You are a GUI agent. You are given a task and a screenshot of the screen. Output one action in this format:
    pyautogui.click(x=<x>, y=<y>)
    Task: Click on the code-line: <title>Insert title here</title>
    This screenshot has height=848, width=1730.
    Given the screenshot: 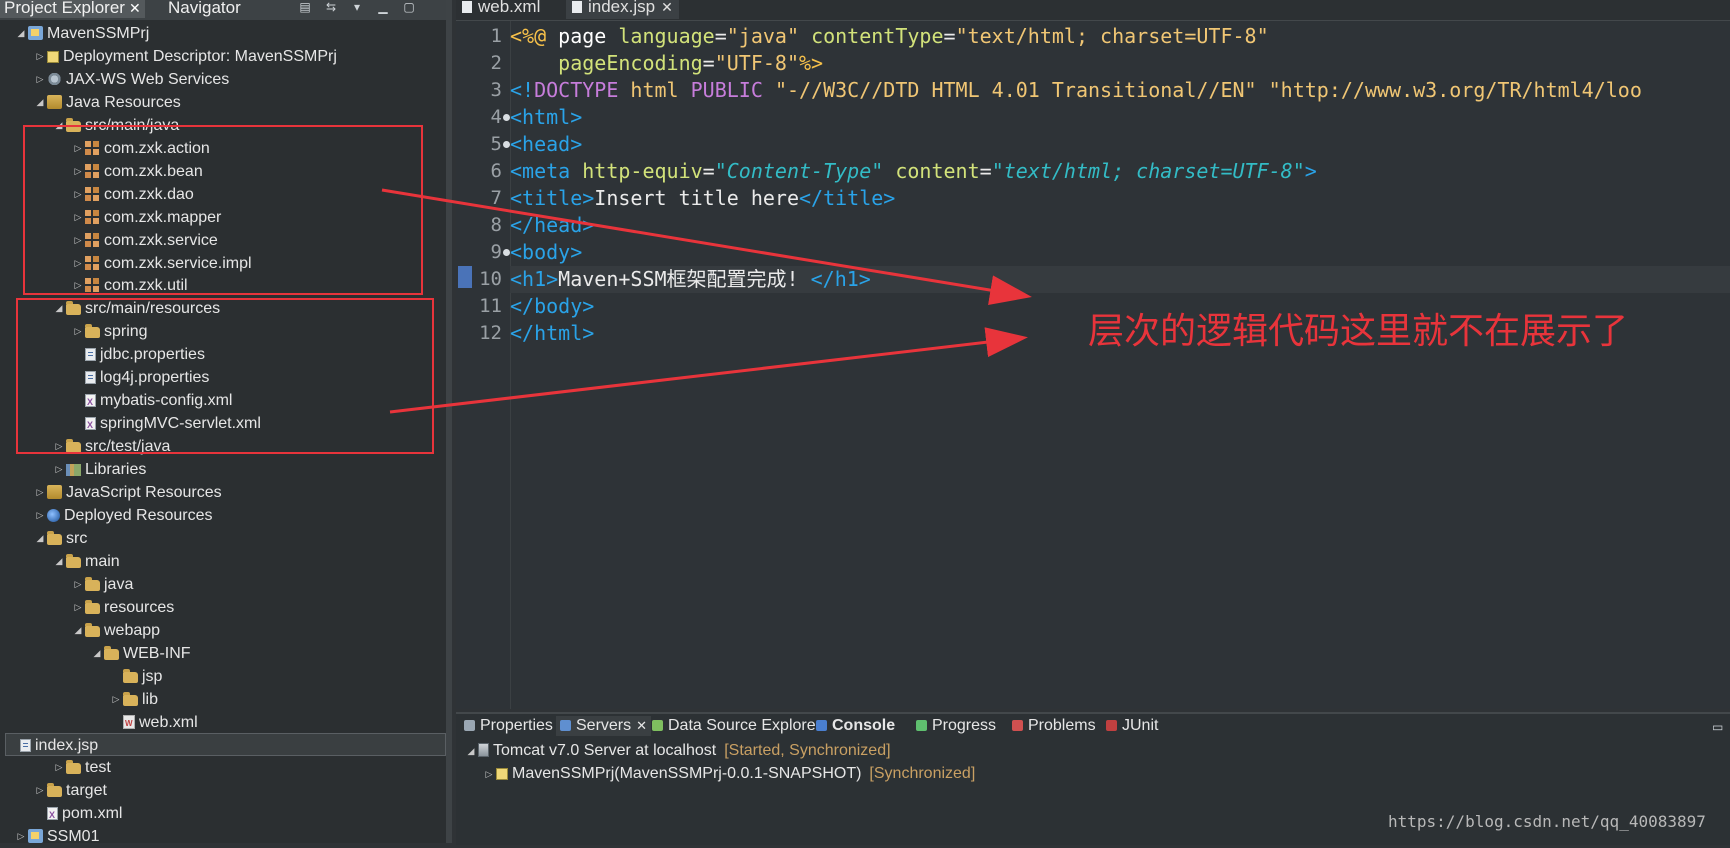 What is the action you would take?
    pyautogui.click(x=702, y=198)
    